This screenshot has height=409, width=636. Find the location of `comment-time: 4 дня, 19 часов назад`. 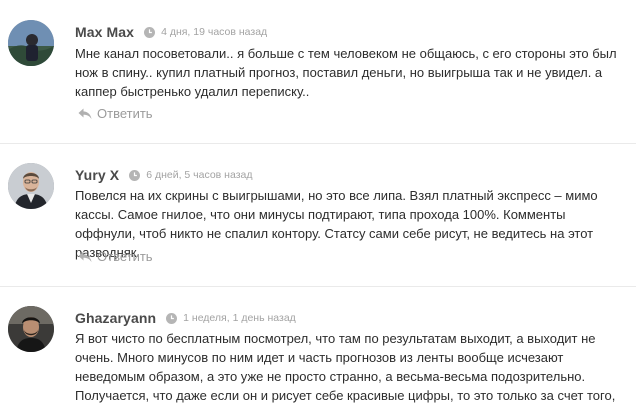

comment-time: 4 дня, 19 часов назад is located at coordinates (214, 32).